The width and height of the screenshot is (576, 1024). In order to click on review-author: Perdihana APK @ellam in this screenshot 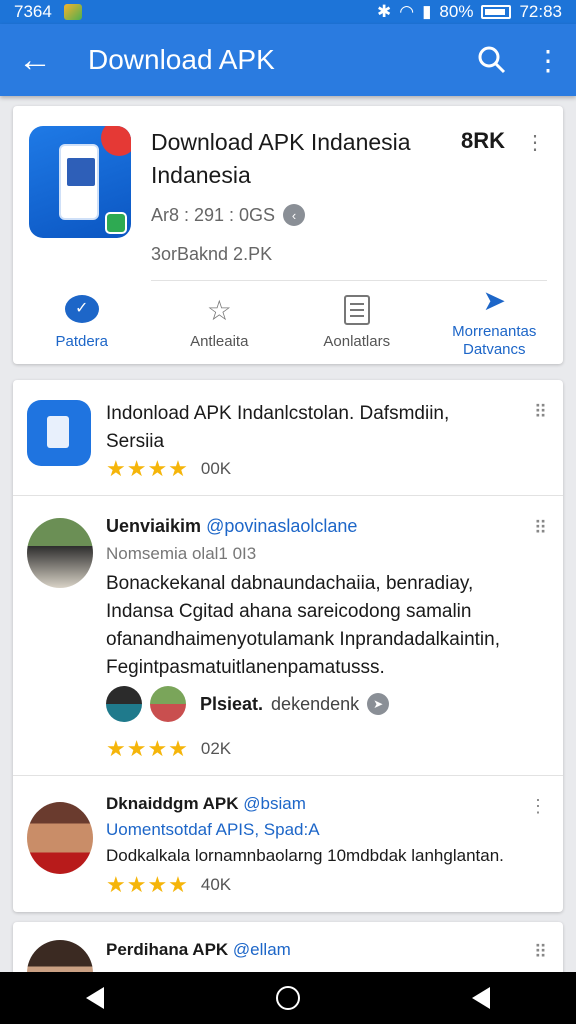, I will do `click(198, 950)`.